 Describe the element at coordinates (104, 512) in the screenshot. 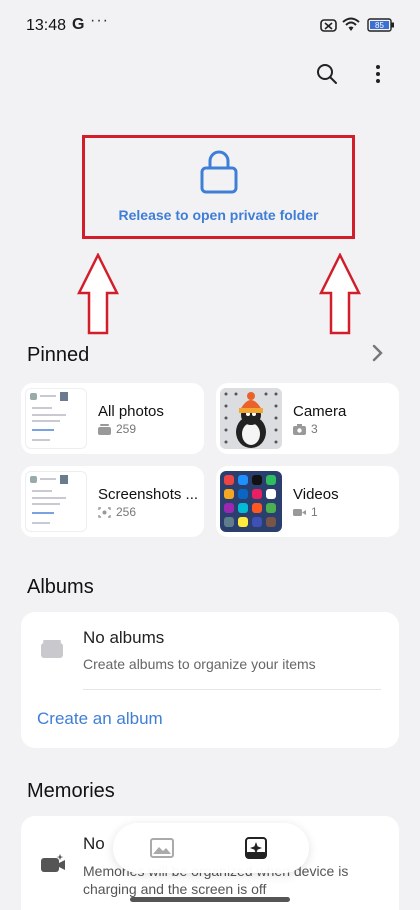

I see `screenshot-icon` at that location.